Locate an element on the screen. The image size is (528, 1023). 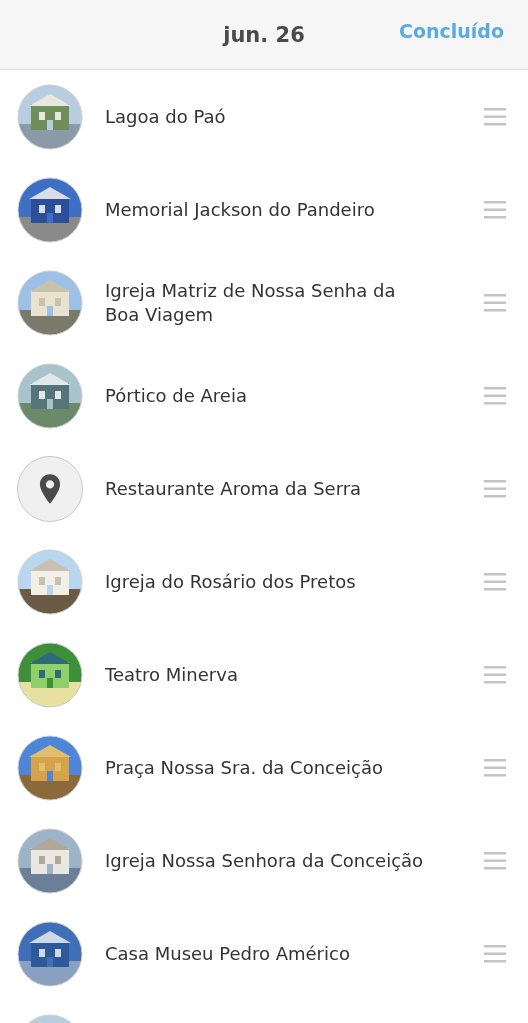
place-name: Casa Museu Pedro Américo is located at coordinates (228, 953).